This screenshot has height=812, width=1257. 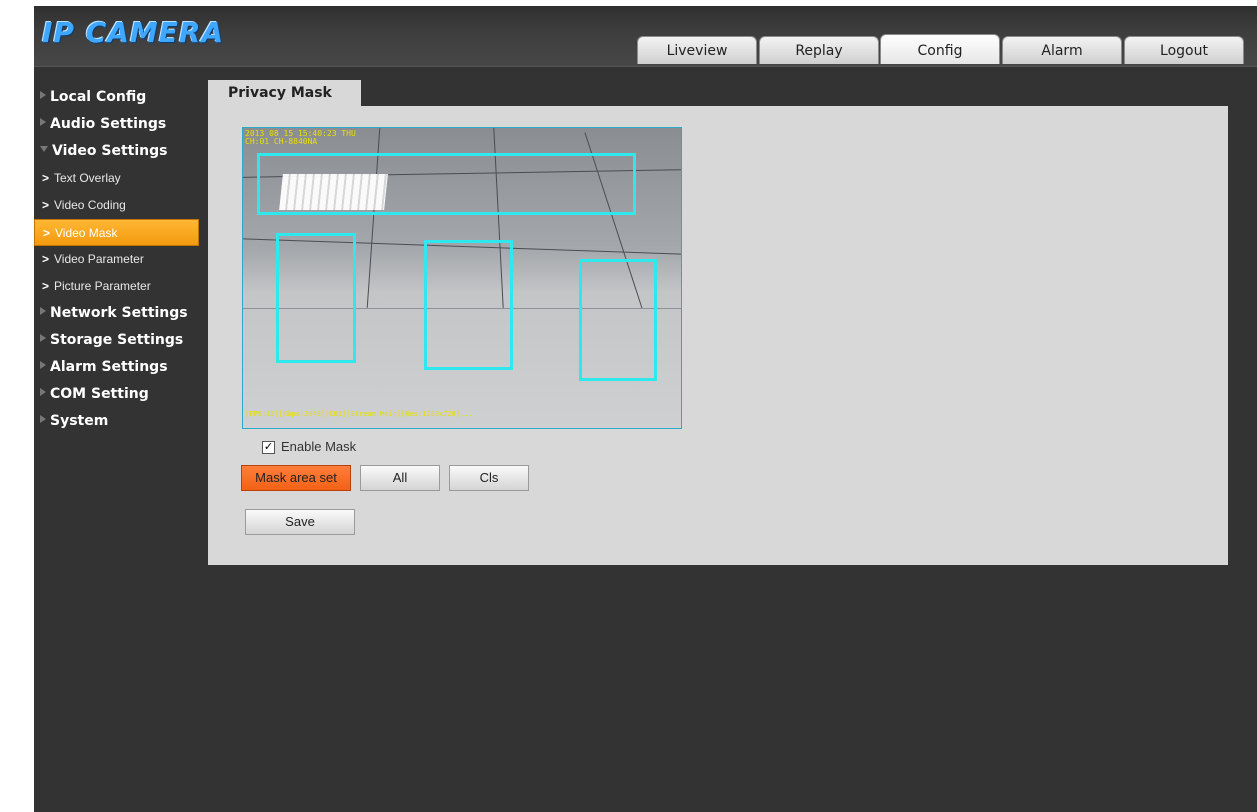 I want to click on tab-config: Config, so click(x=940, y=49).